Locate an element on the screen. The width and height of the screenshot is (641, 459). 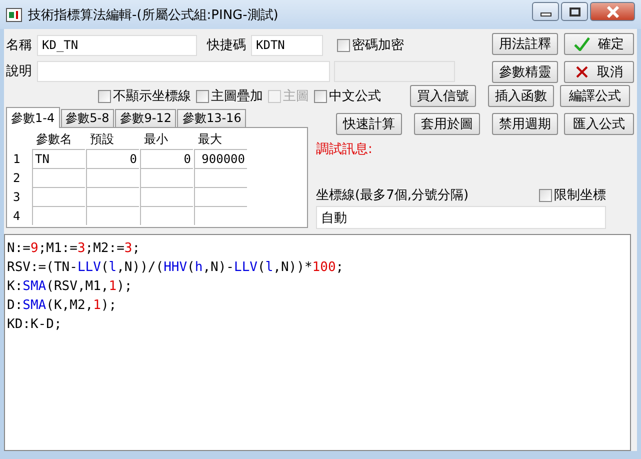
limit-axis-checkbox: 限制坐標 is located at coordinates (572, 195).